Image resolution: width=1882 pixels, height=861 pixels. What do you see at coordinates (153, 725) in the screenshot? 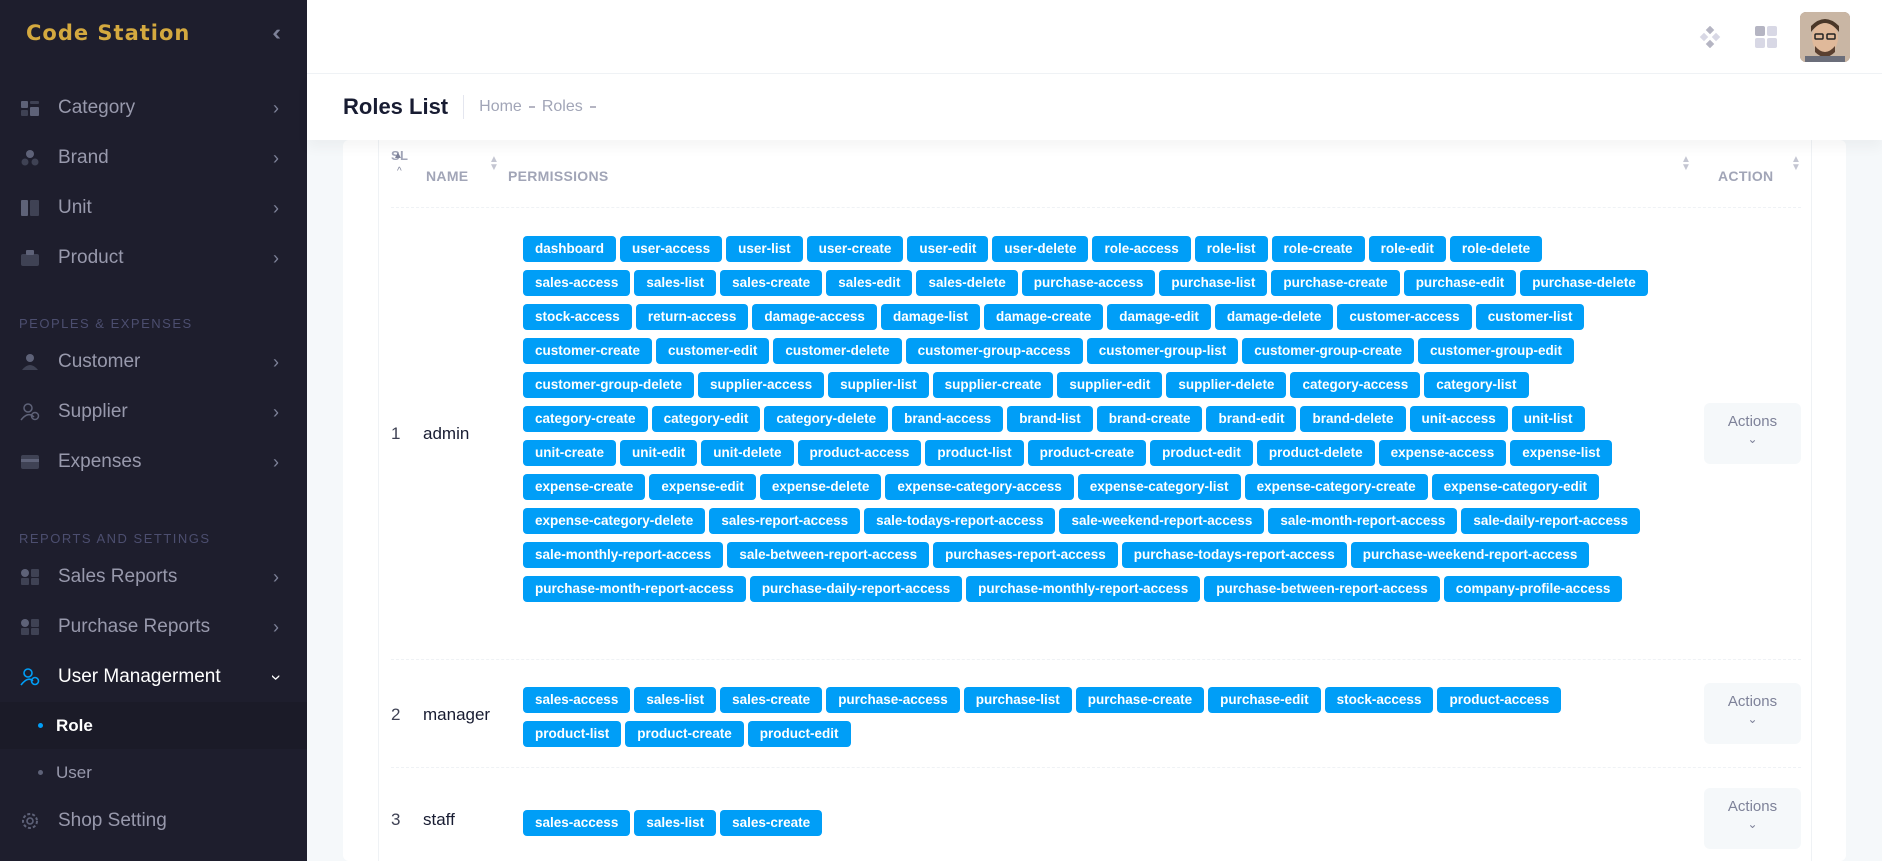
I see `sidebar-subitem-role: Role` at bounding box center [153, 725].